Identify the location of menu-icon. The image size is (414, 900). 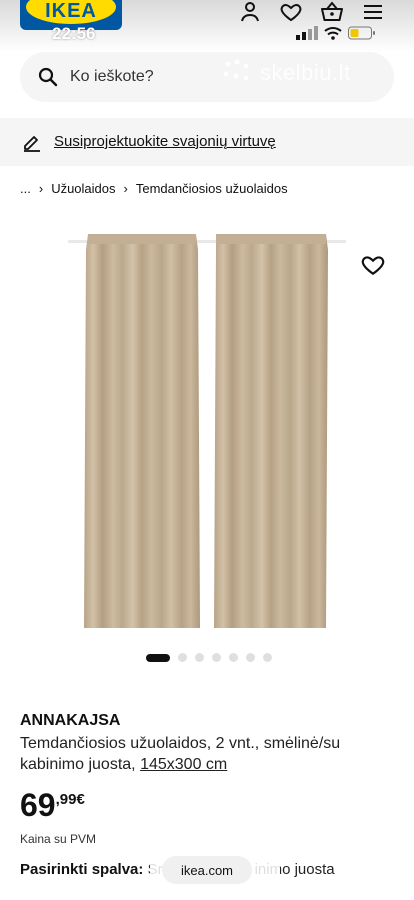
(373, 12).